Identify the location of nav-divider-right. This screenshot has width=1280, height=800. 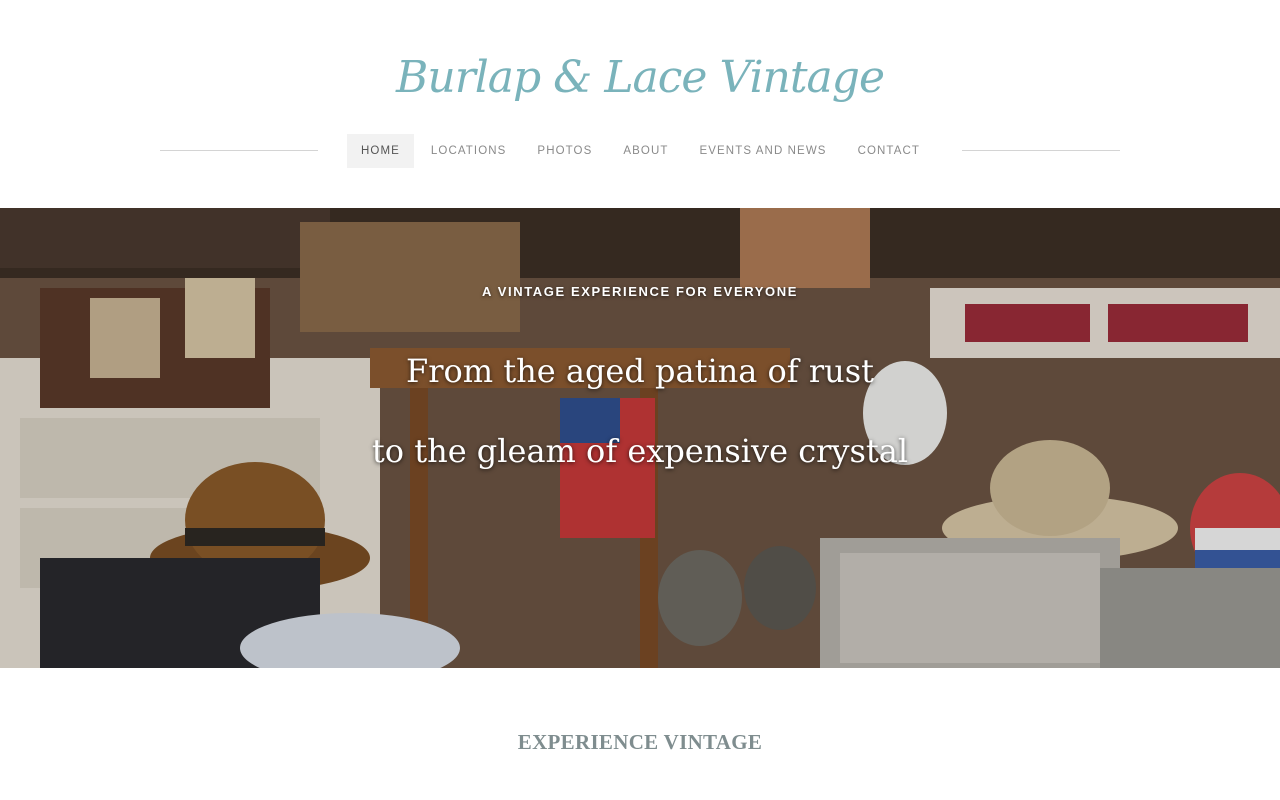
(1041, 150).